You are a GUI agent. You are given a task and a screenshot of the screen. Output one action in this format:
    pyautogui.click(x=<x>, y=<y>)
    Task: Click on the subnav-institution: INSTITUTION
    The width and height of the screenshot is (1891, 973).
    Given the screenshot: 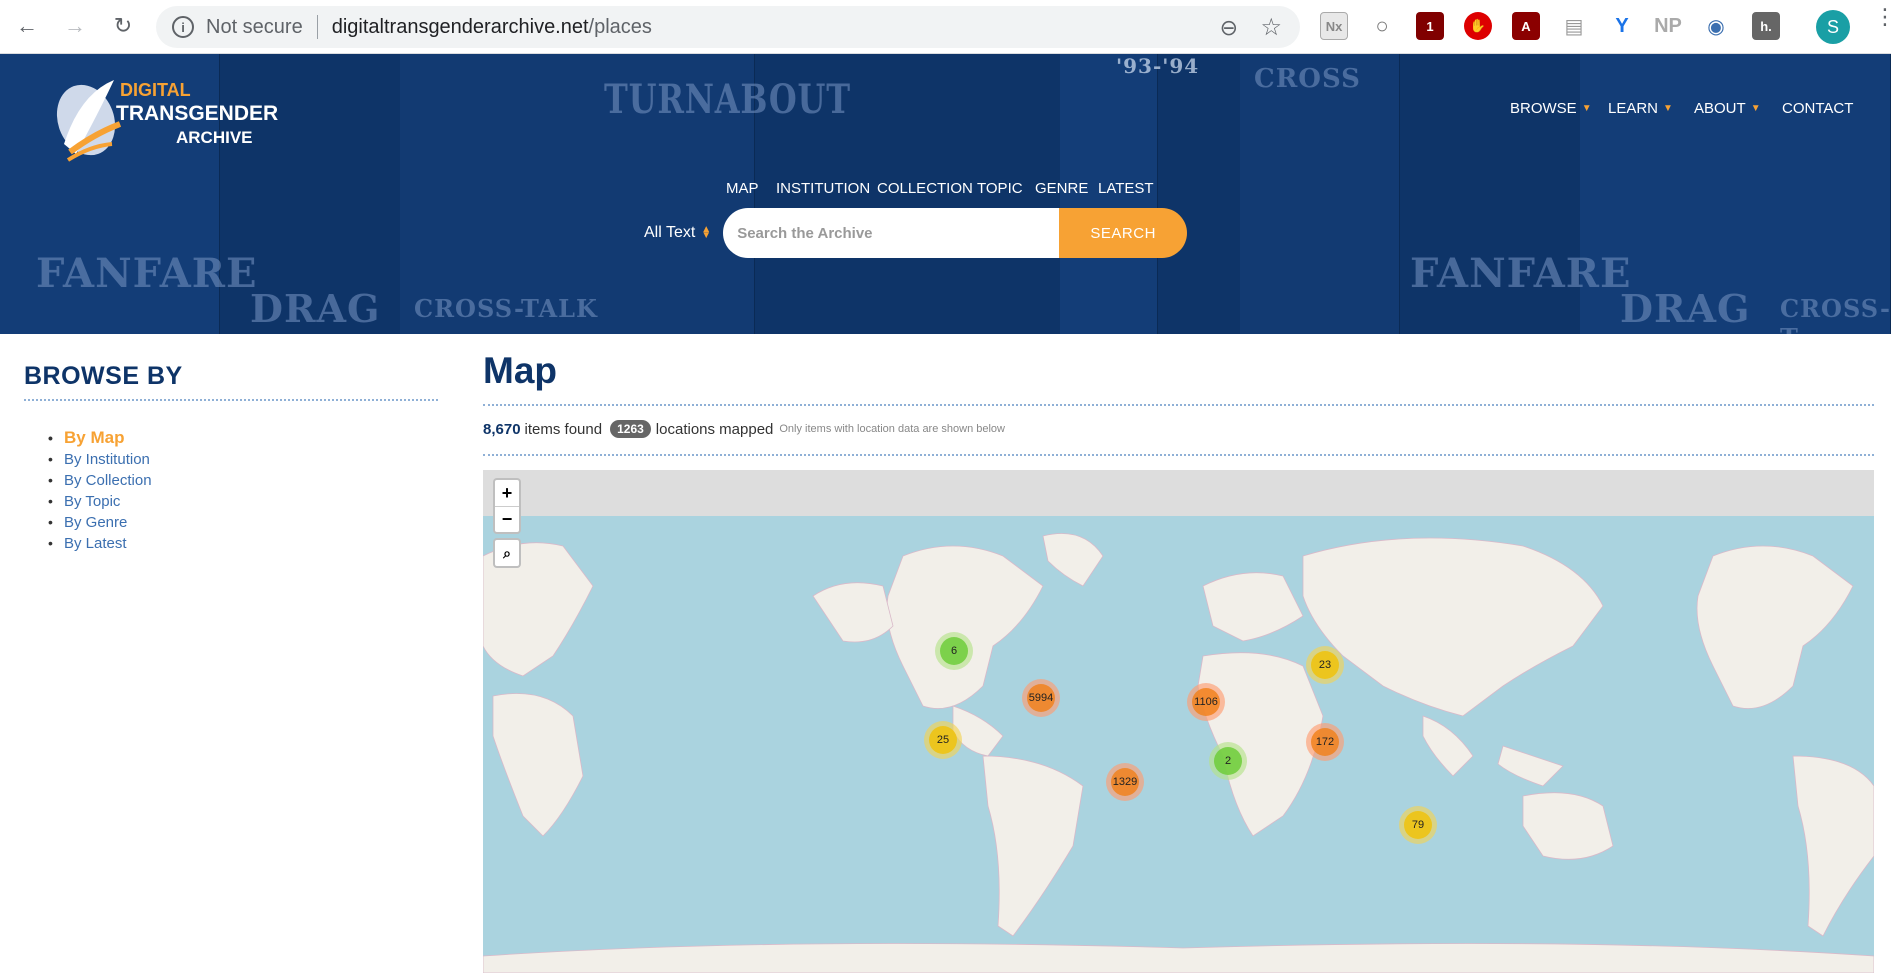 What is the action you would take?
    pyautogui.click(x=823, y=188)
    